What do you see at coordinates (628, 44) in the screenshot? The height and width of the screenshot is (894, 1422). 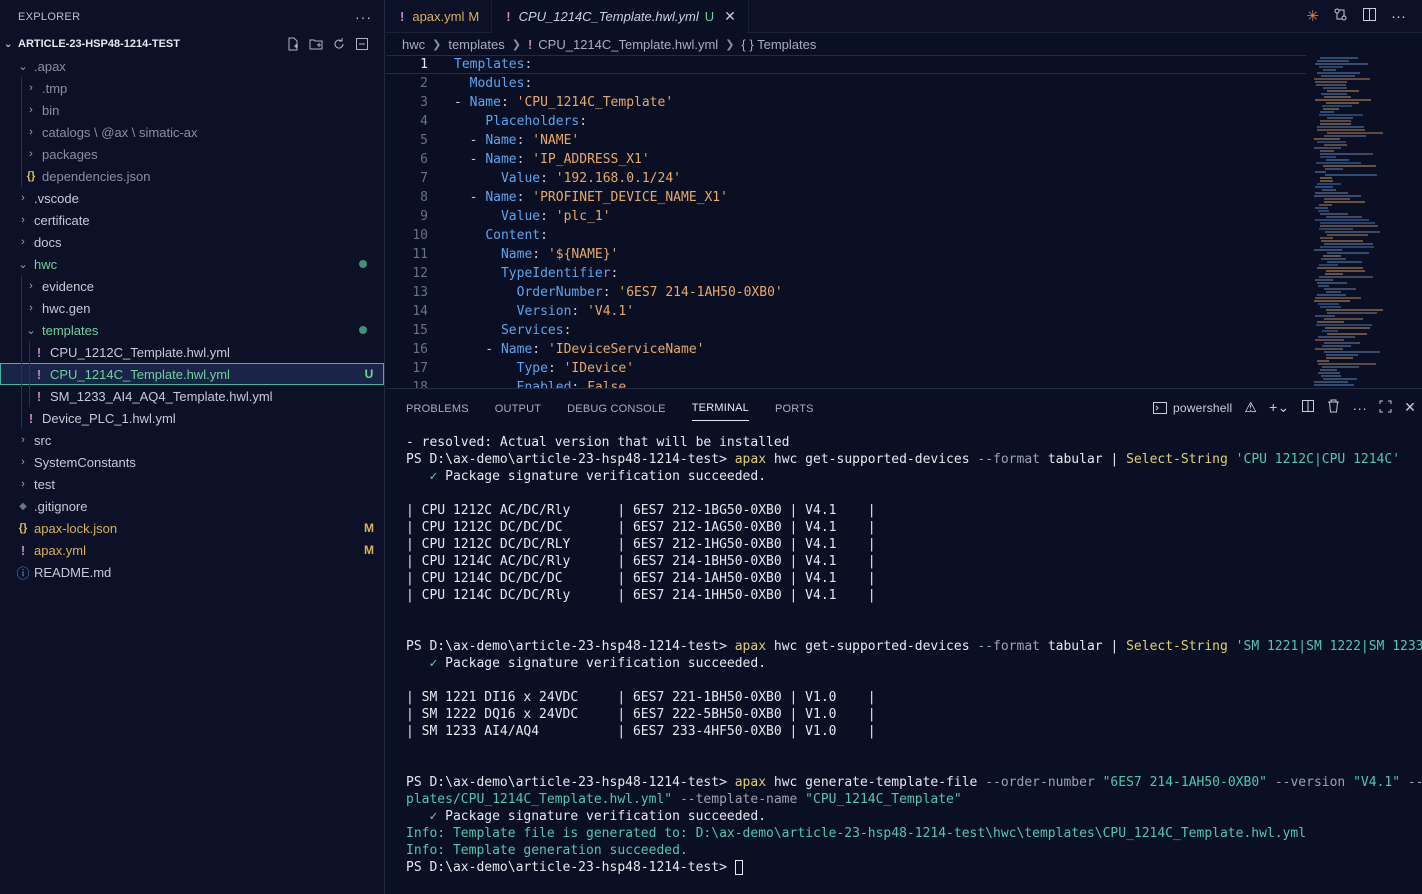 I see `breadcrumb-item: CPU_1214C_Template.hwl.yml` at bounding box center [628, 44].